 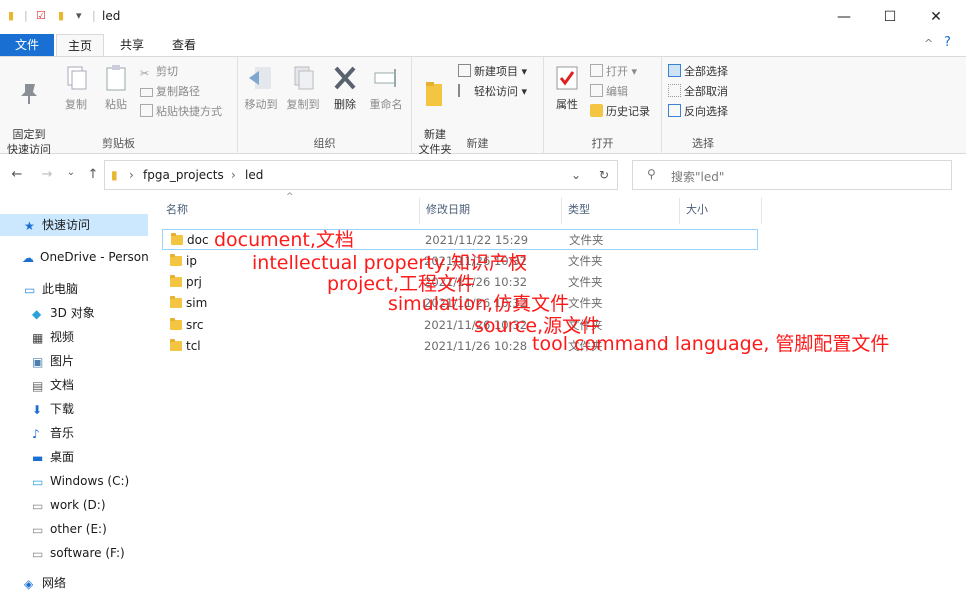 I want to click on computer-icon: ▭, so click(x=30, y=290).